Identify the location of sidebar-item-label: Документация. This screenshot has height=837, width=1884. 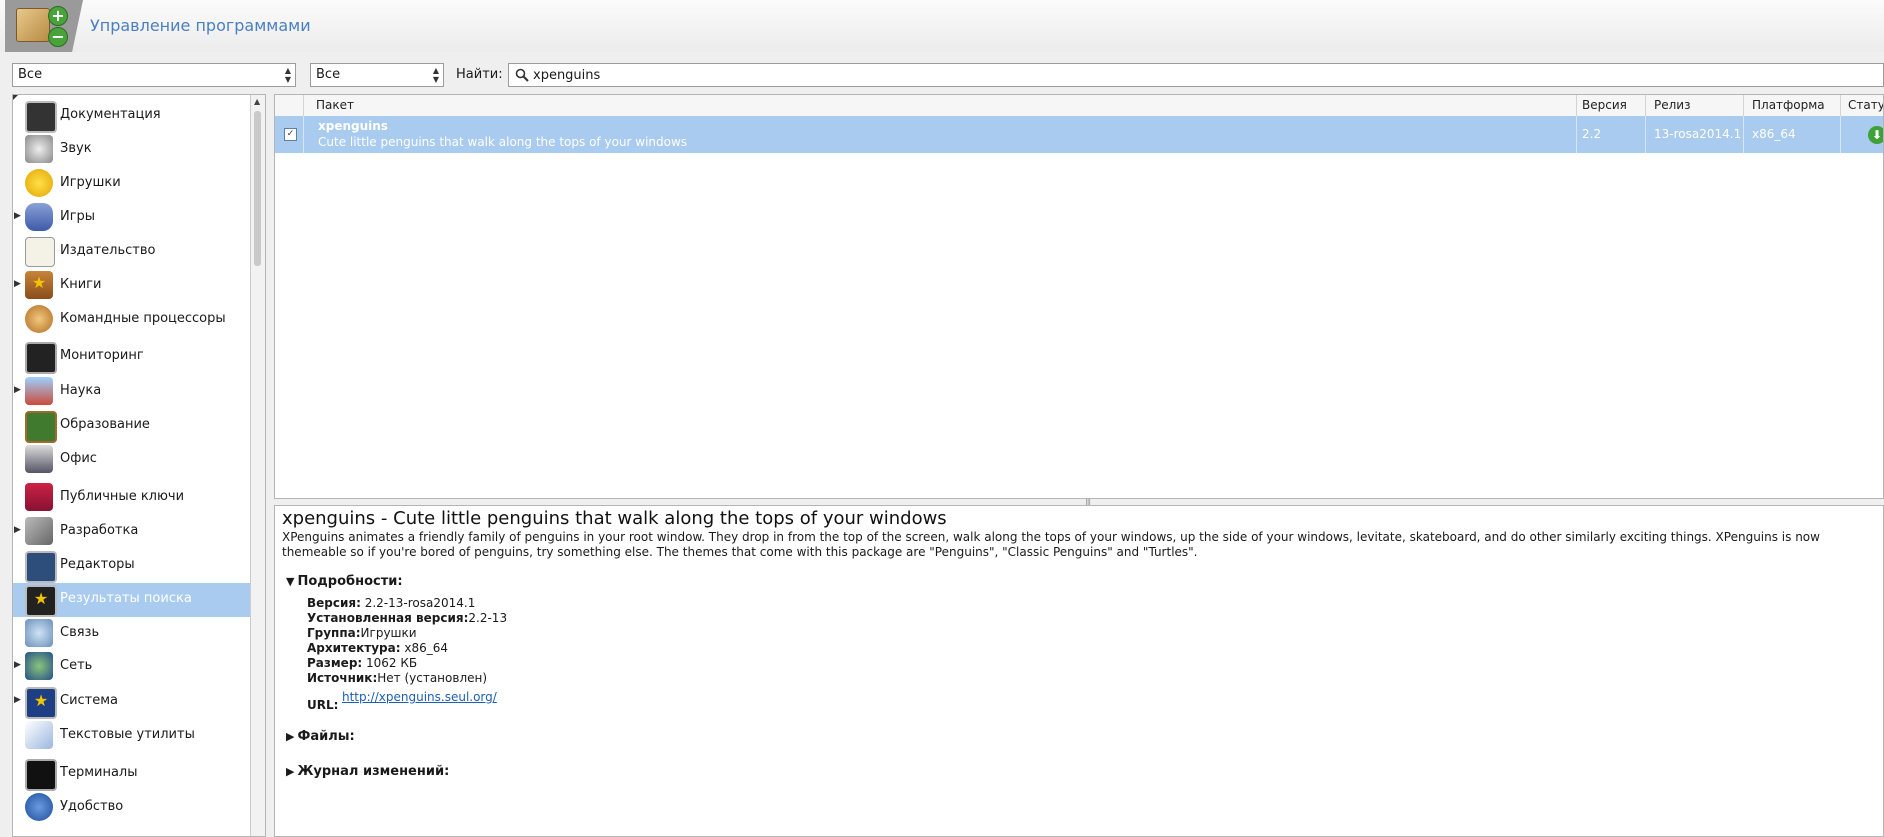
(110, 114).